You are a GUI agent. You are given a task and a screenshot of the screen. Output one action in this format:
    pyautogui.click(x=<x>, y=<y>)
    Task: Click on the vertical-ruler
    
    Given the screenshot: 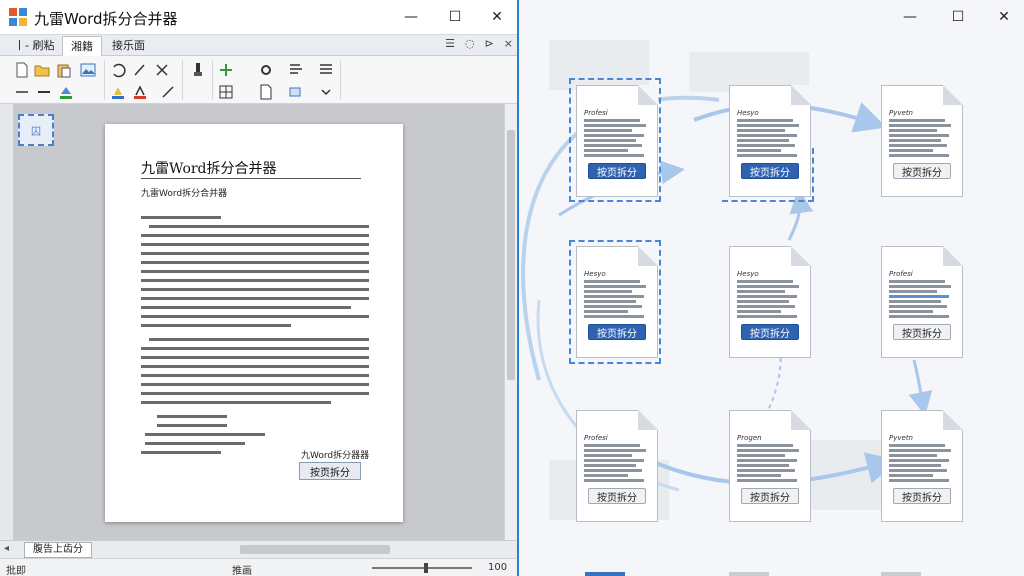 What is the action you would take?
    pyautogui.click(x=7, y=322)
    